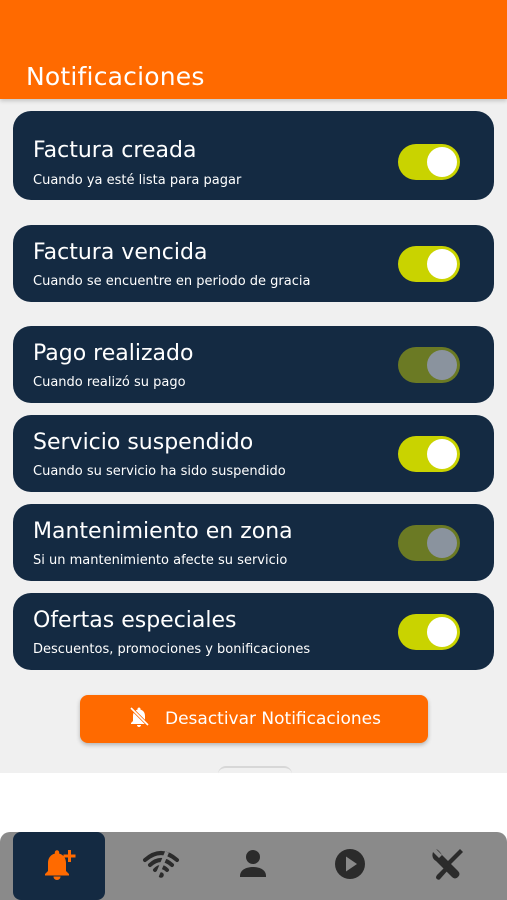 This screenshot has width=507, height=900. Describe the element at coordinates (273, 719) in the screenshot. I see `deactivate-notifications-label: Desactivar Notificaciones` at that location.